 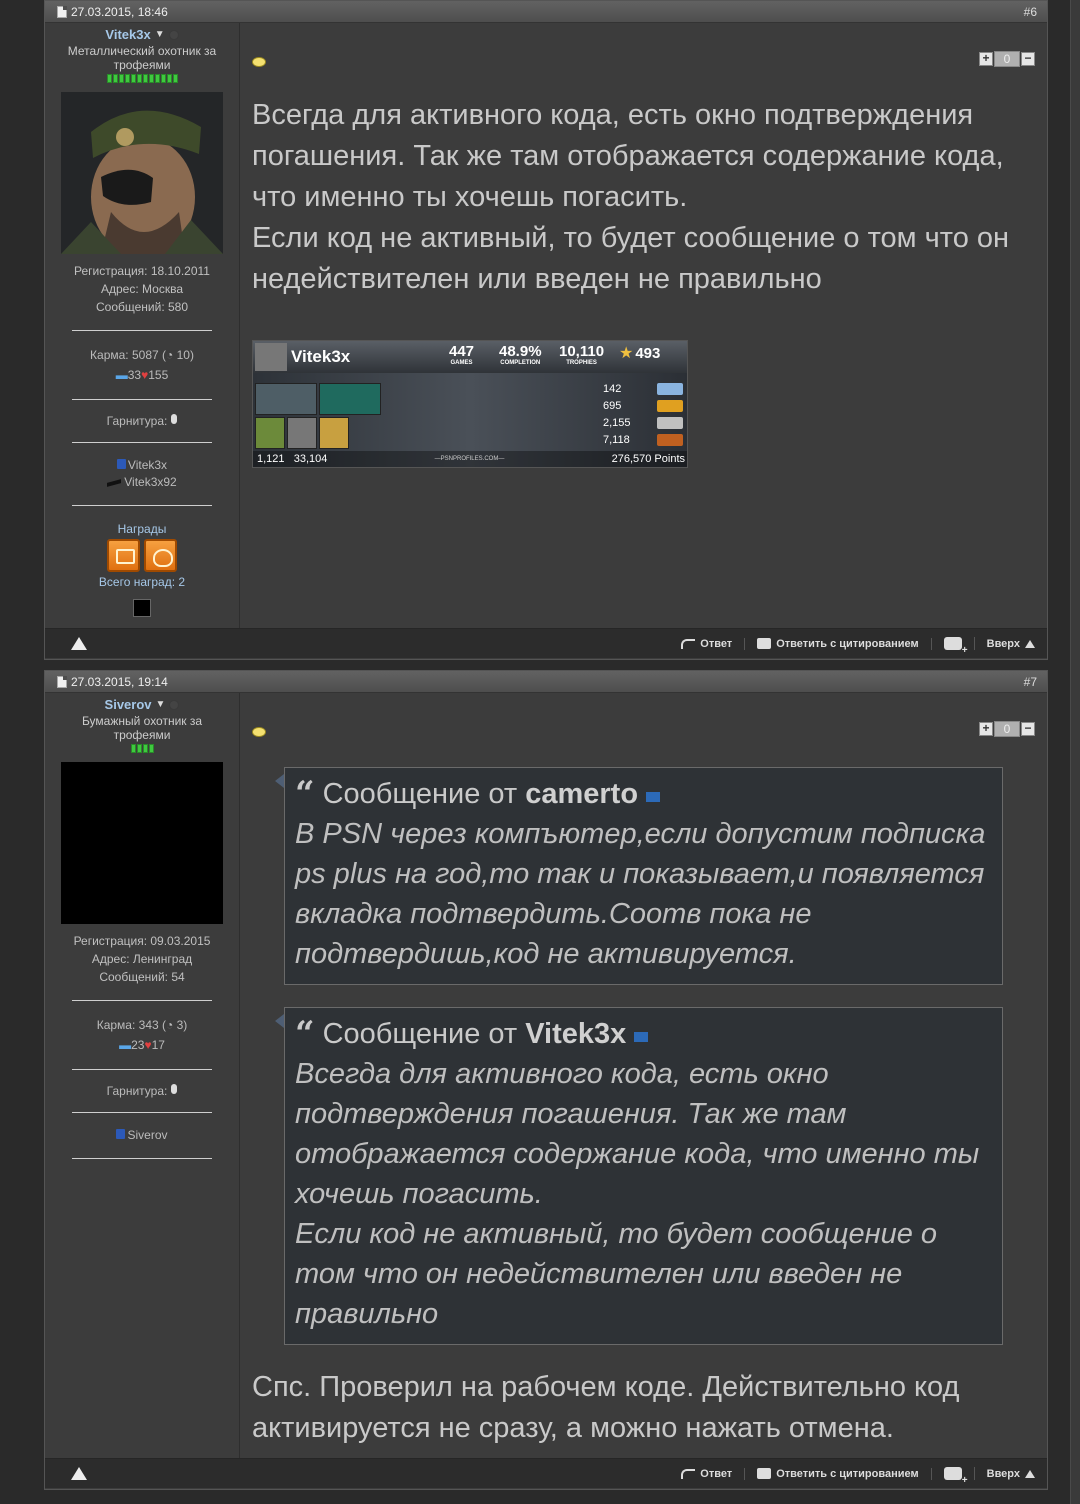 What do you see at coordinates (321, 356) in the screenshot?
I see `card-name: Vitek3x` at bounding box center [321, 356].